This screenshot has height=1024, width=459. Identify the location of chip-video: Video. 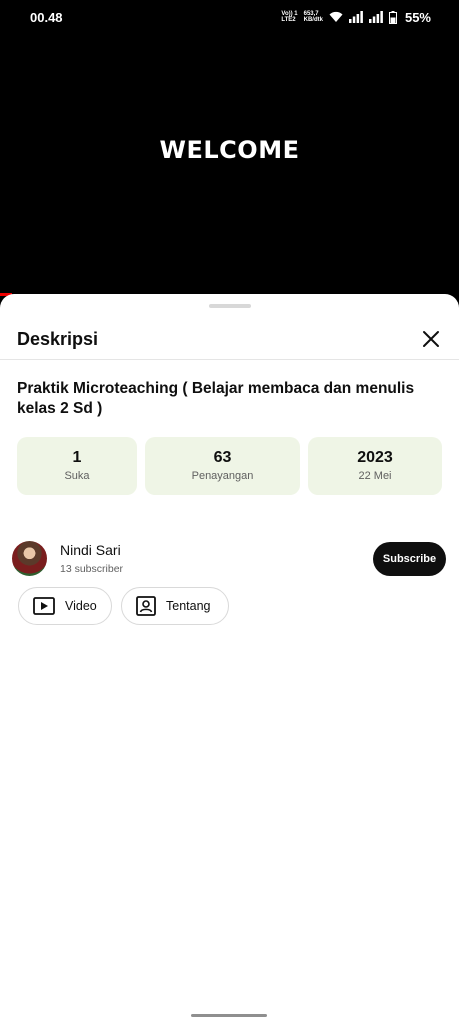
(65, 606).